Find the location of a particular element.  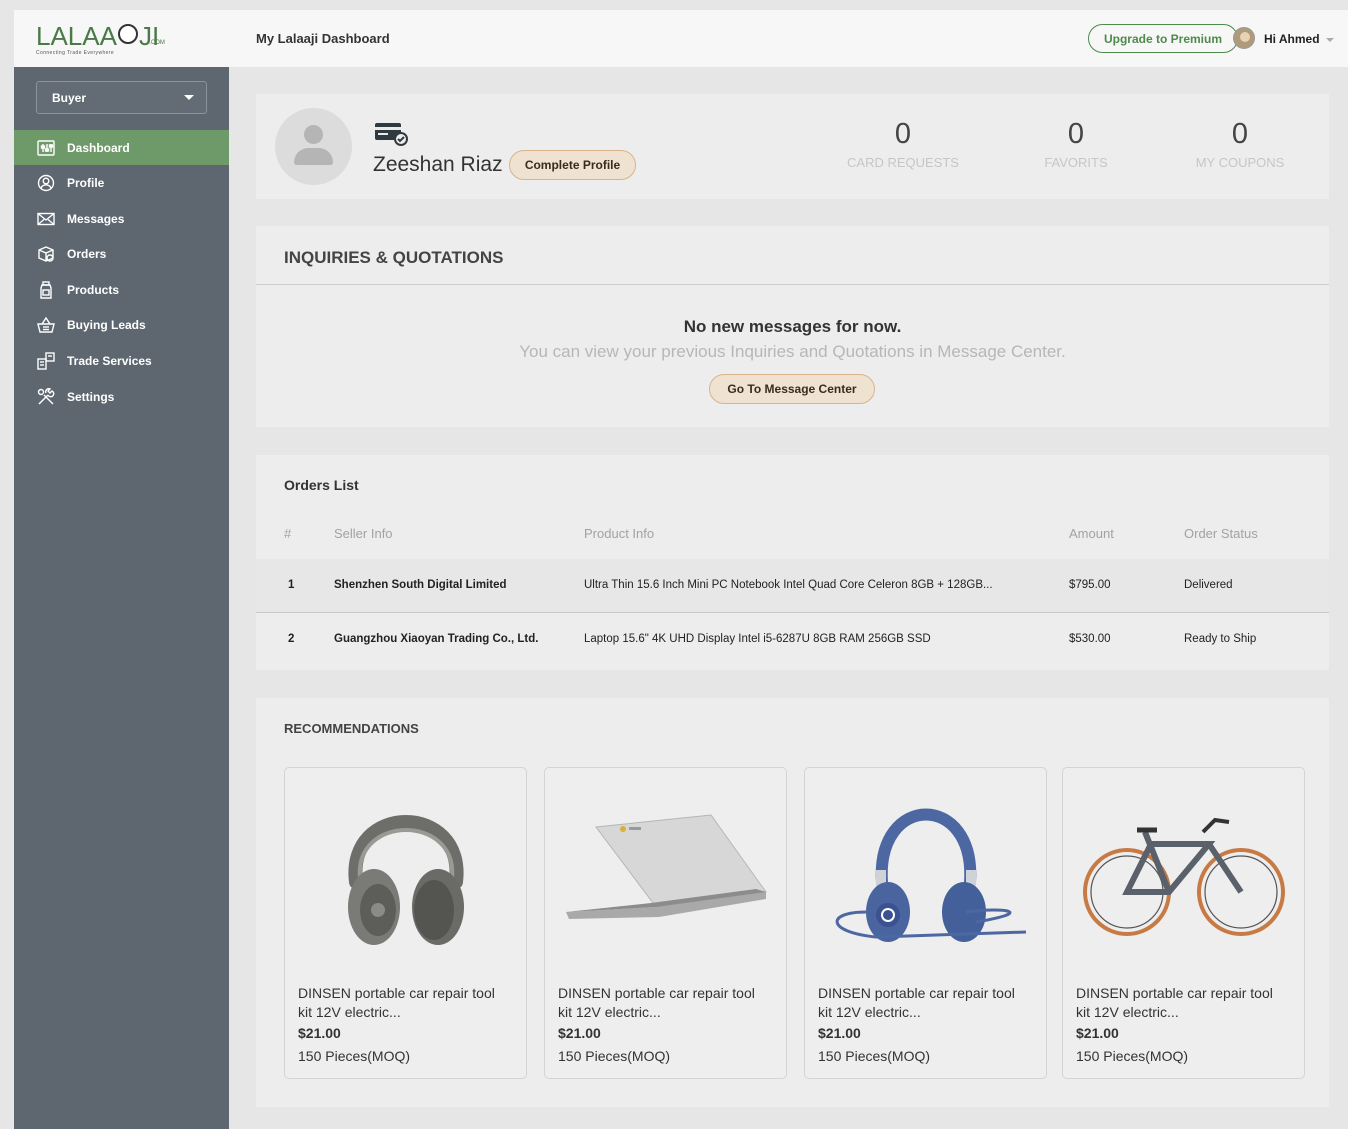

upgrade-premium-button: Upgrade to Premium is located at coordinates (1163, 38).